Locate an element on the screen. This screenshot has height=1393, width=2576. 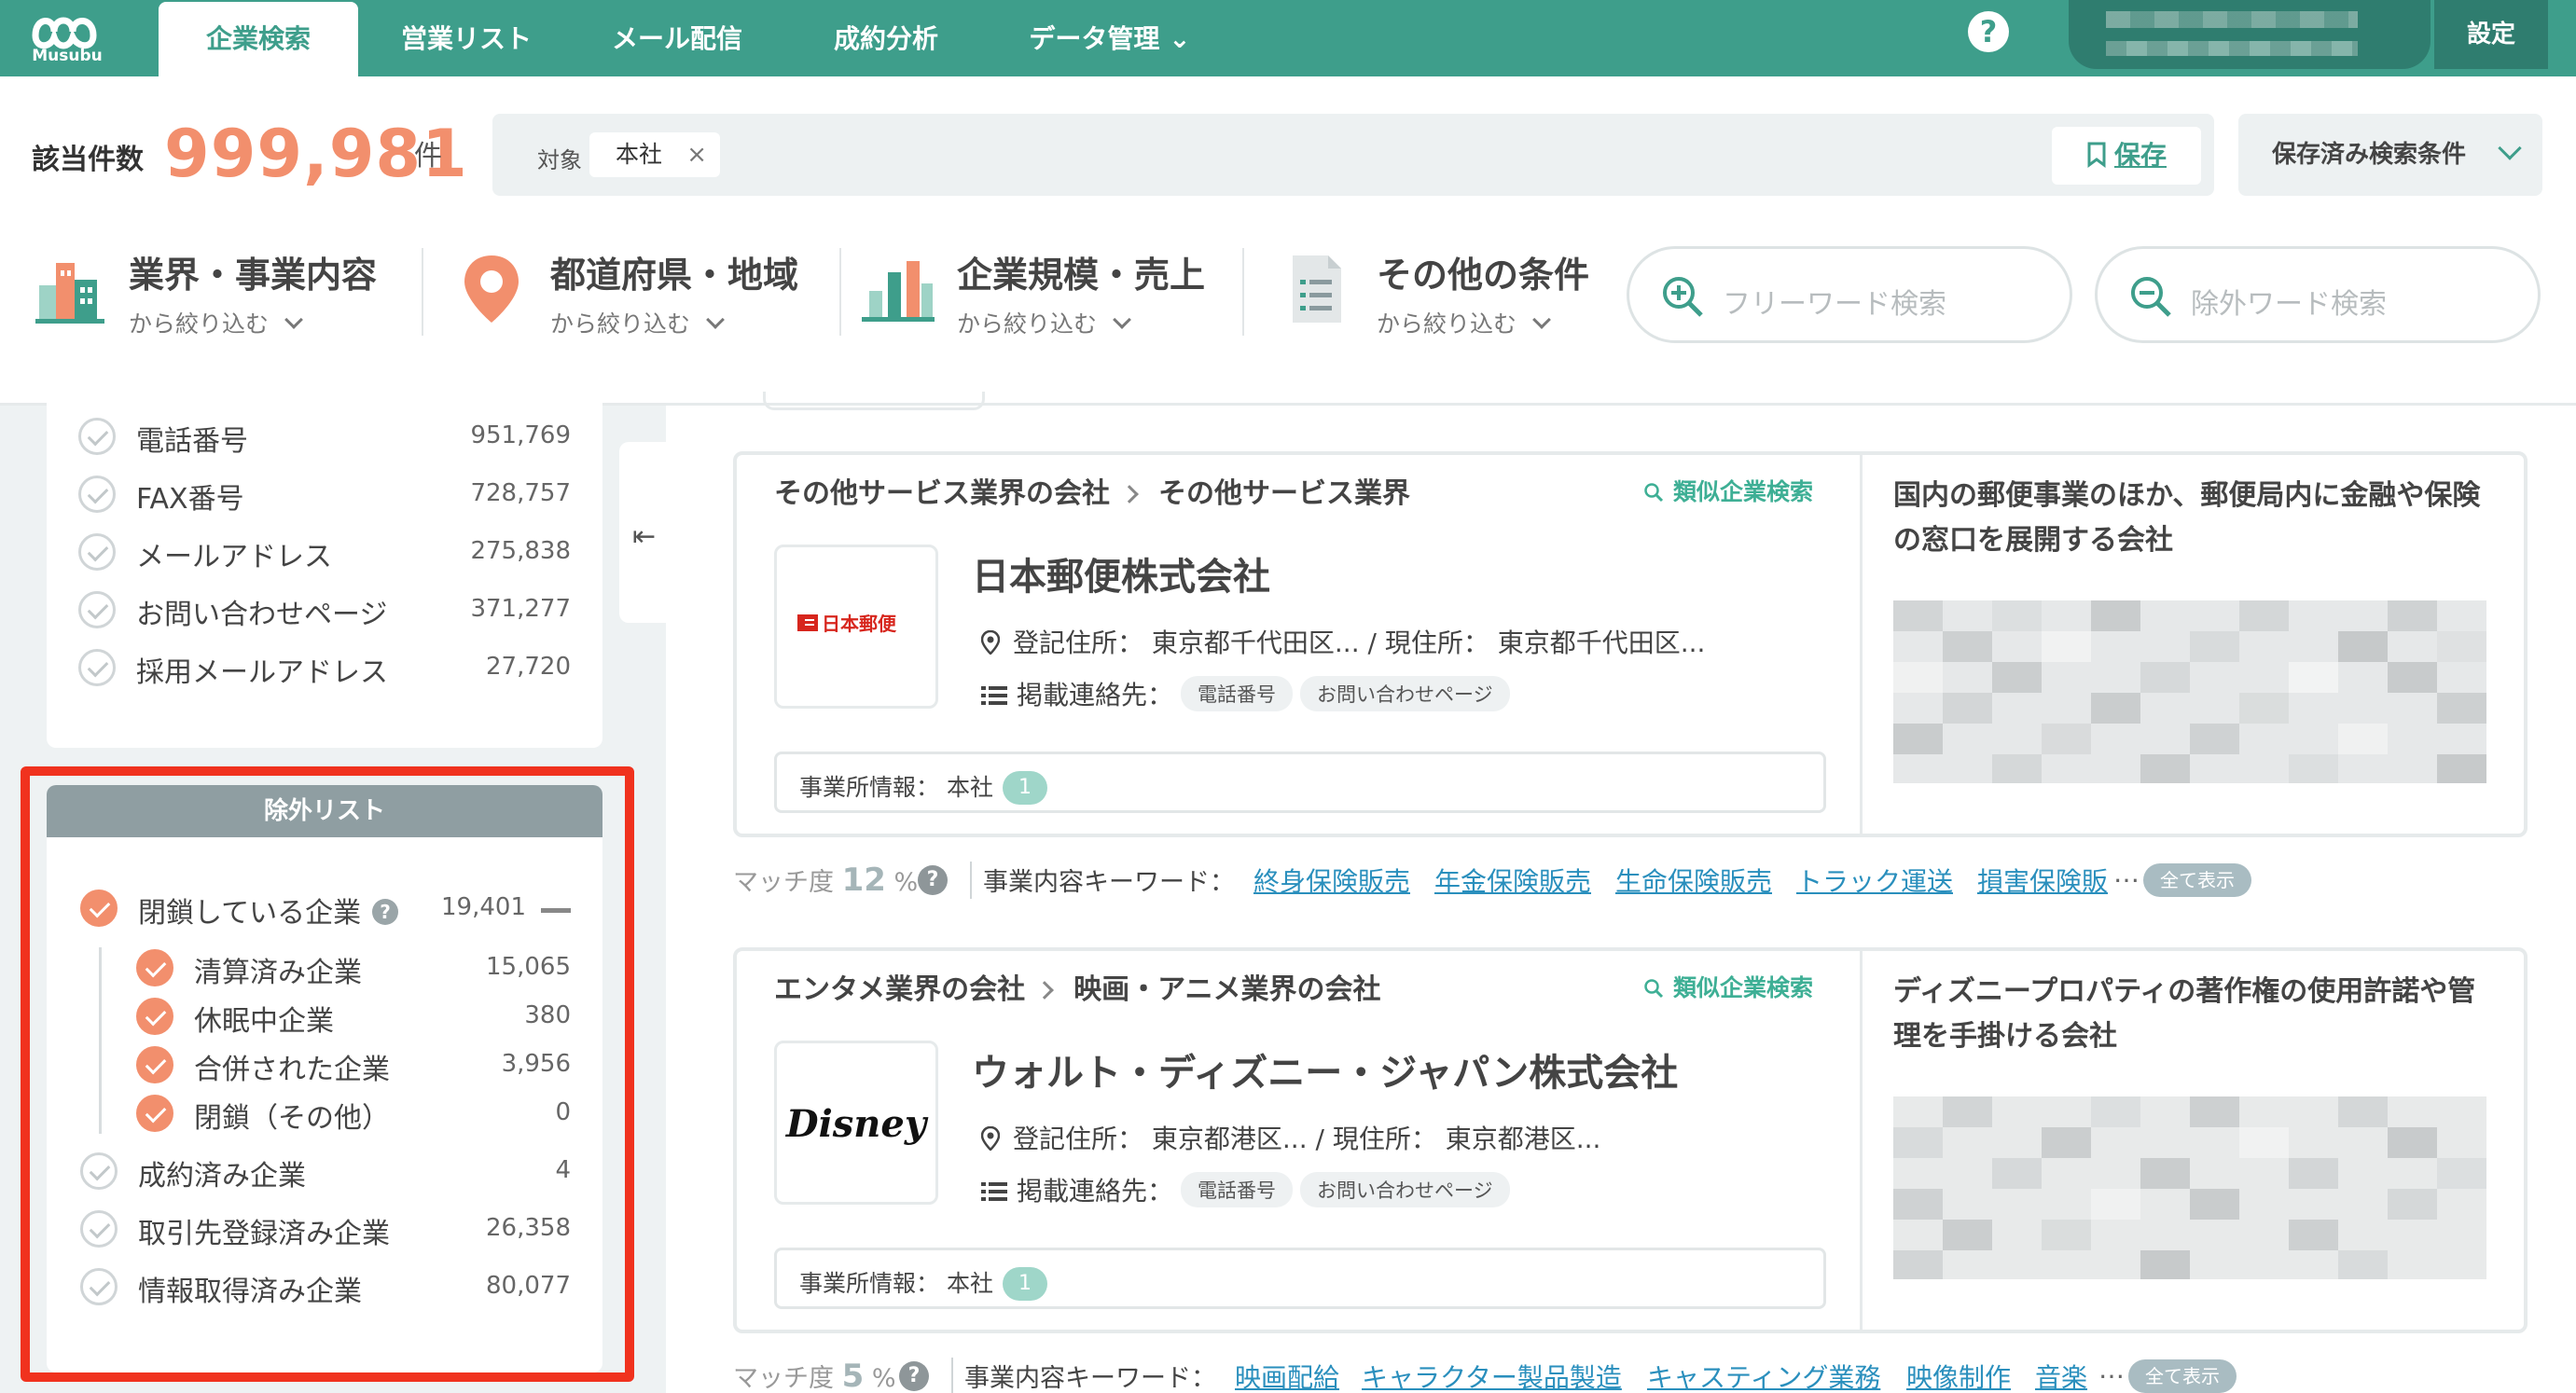
filter-industry: 業界・事業内容 から絞り込む is located at coordinates (218, 293).